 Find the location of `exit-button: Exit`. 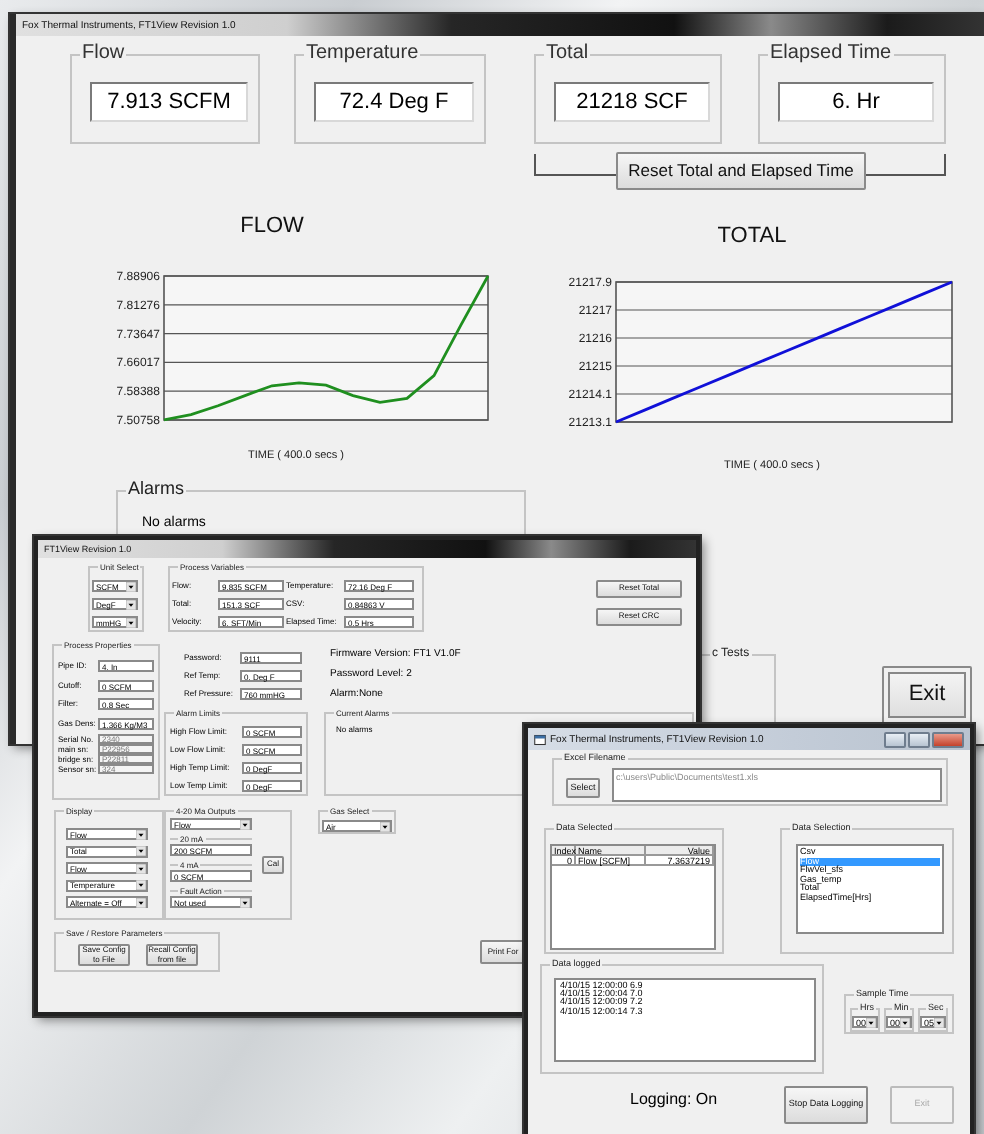

exit-button: Exit is located at coordinates (927, 695).